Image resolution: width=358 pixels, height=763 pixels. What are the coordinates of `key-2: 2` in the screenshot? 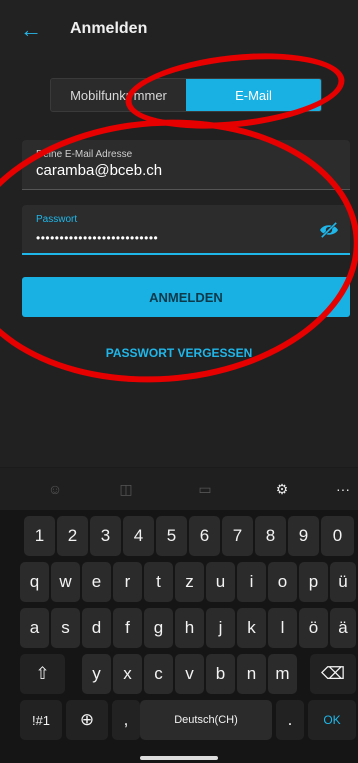 It's located at (72, 536).